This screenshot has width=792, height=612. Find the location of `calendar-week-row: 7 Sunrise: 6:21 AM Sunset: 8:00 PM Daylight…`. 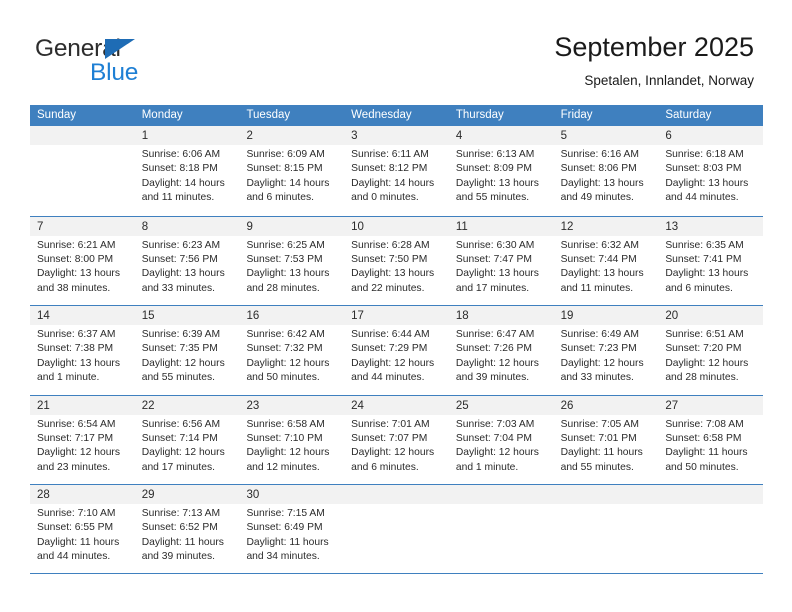

calendar-week-row: 7 Sunrise: 6:21 AM Sunset: 8:00 PM Daylight… is located at coordinates (397, 260).